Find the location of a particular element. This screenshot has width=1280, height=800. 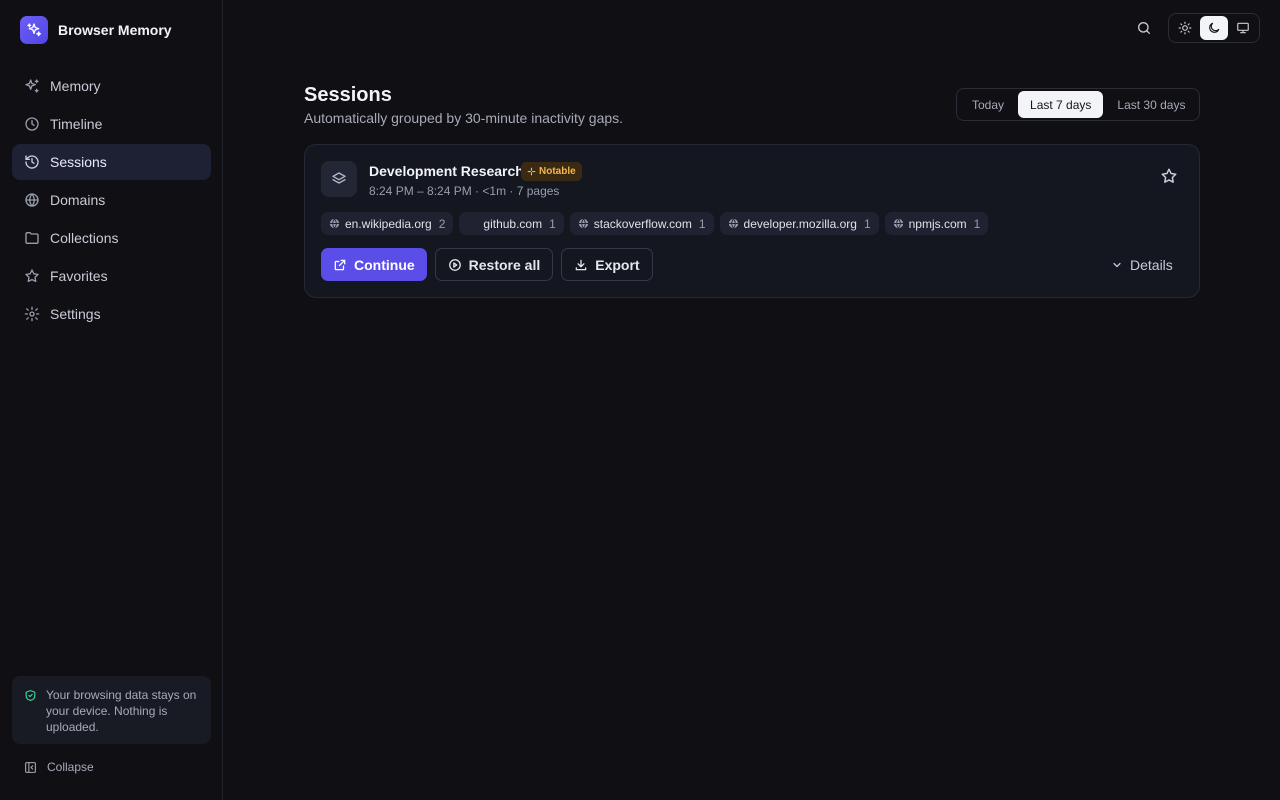

monitor-icon is located at coordinates (1243, 28).